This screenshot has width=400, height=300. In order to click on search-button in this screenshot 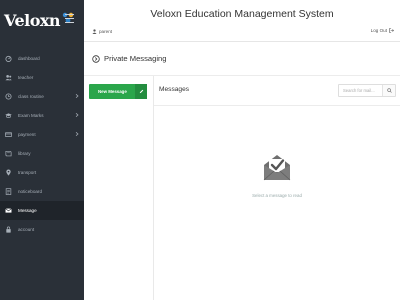, I will do `click(388, 90)`.